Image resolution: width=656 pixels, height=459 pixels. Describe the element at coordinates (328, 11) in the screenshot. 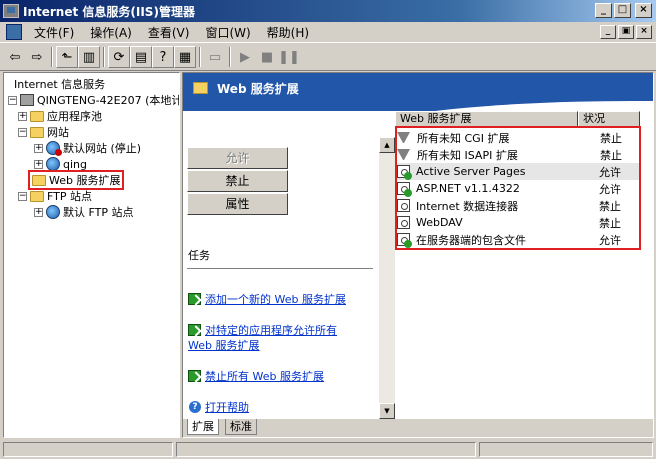

I see `title-bar: Internet 信息服务(IIS)管理器 _ □ ×` at that location.